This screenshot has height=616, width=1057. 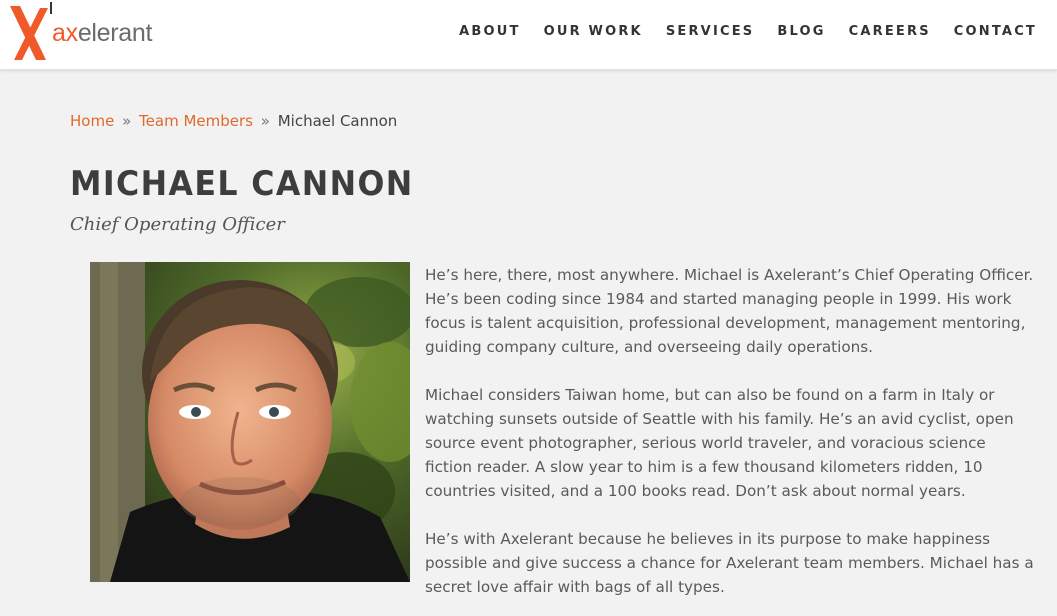 What do you see at coordinates (801, 32) in the screenshot?
I see `nav-blog: BLOG` at bounding box center [801, 32].